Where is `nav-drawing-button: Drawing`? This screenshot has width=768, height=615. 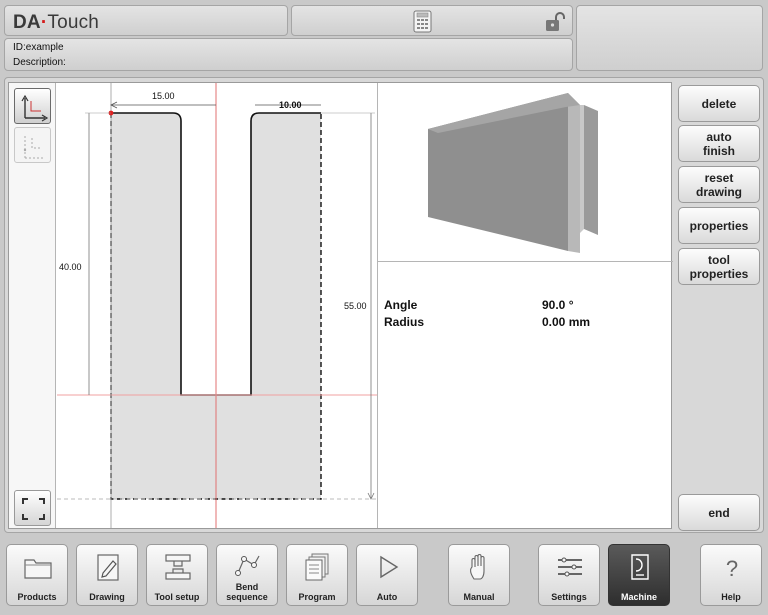 nav-drawing-button: Drawing is located at coordinates (107, 575).